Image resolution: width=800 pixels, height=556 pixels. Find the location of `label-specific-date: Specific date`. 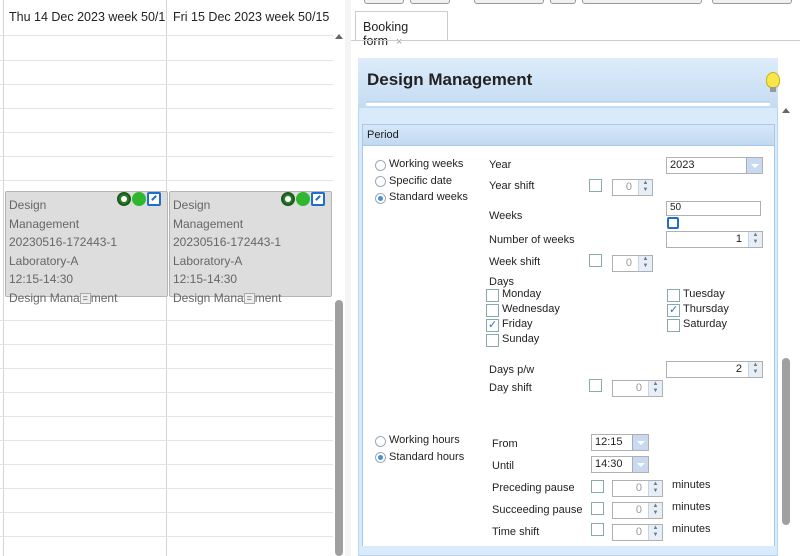

label-specific-date: Specific date is located at coordinates (420, 181).